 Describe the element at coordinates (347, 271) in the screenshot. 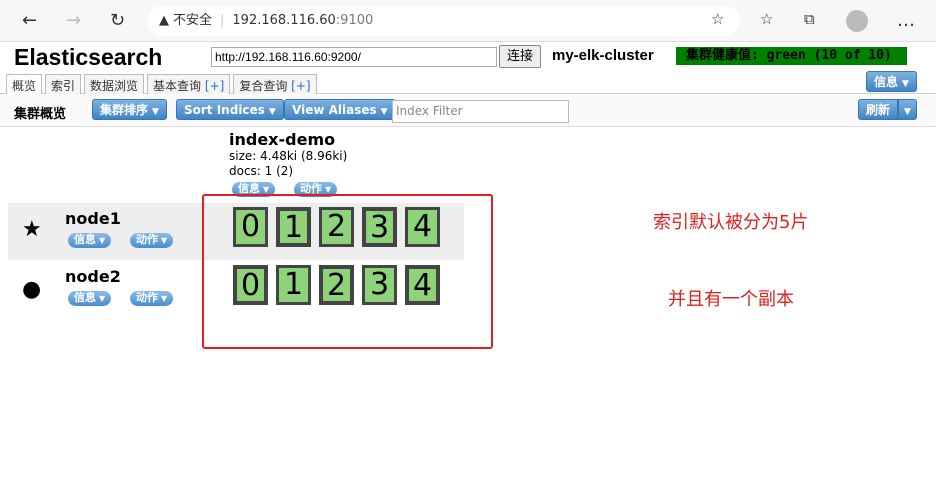

I see `highlight-box` at that location.